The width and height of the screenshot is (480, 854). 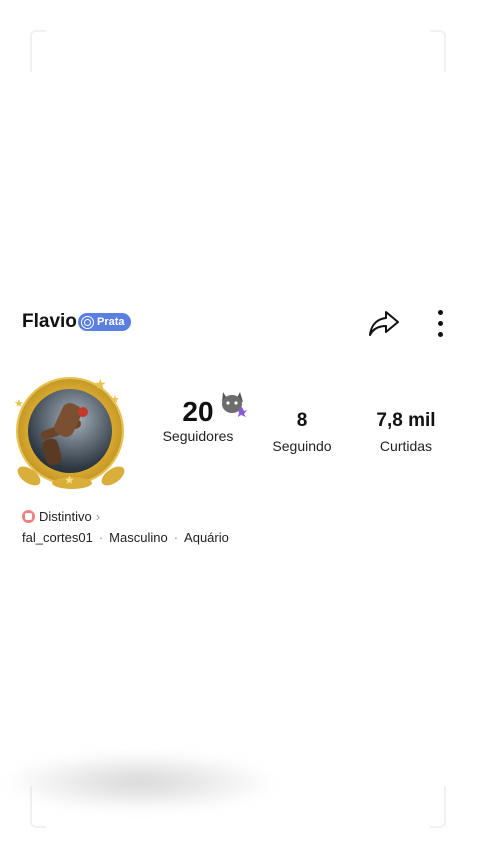 What do you see at coordinates (302, 446) in the screenshot?
I see `following-label: Seguindo` at bounding box center [302, 446].